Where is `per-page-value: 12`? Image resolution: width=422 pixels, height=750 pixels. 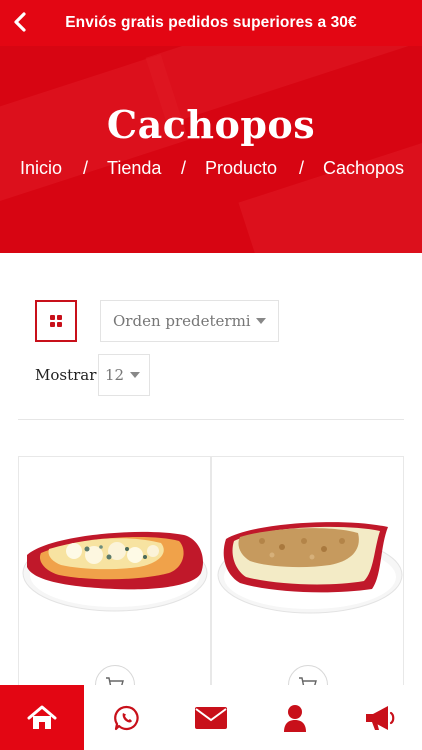
per-page-value: 12 is located at coordinates (115, 375).